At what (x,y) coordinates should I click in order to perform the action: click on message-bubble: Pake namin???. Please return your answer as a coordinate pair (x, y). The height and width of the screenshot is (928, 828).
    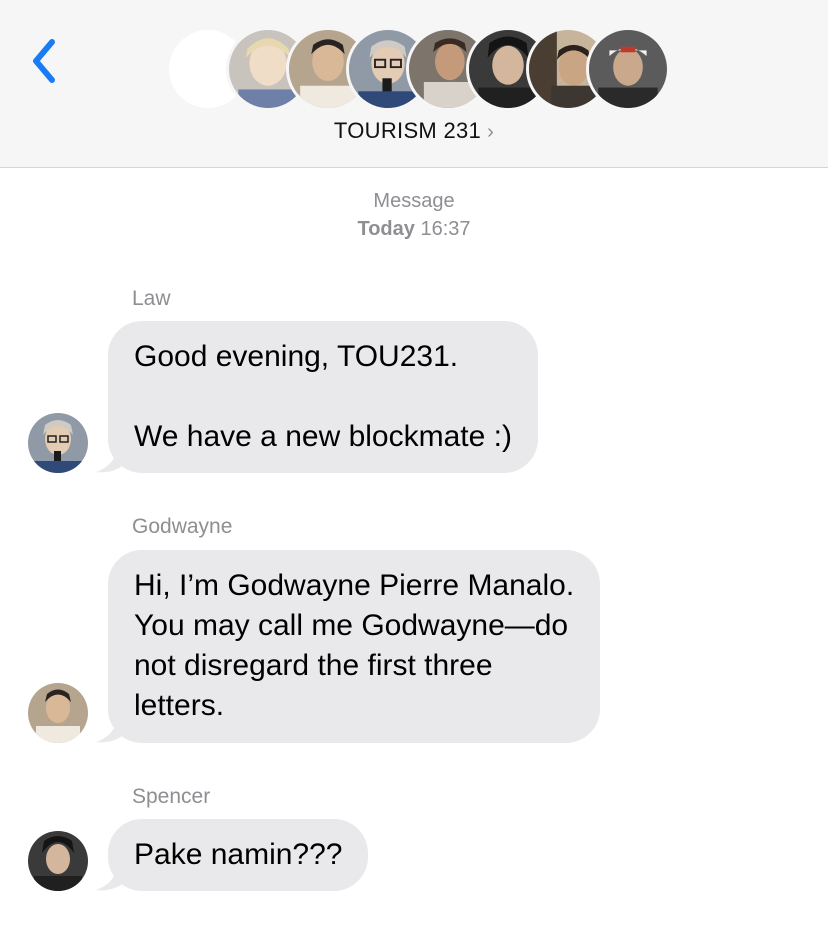
    Looking at the image, I should click on (238, 855).